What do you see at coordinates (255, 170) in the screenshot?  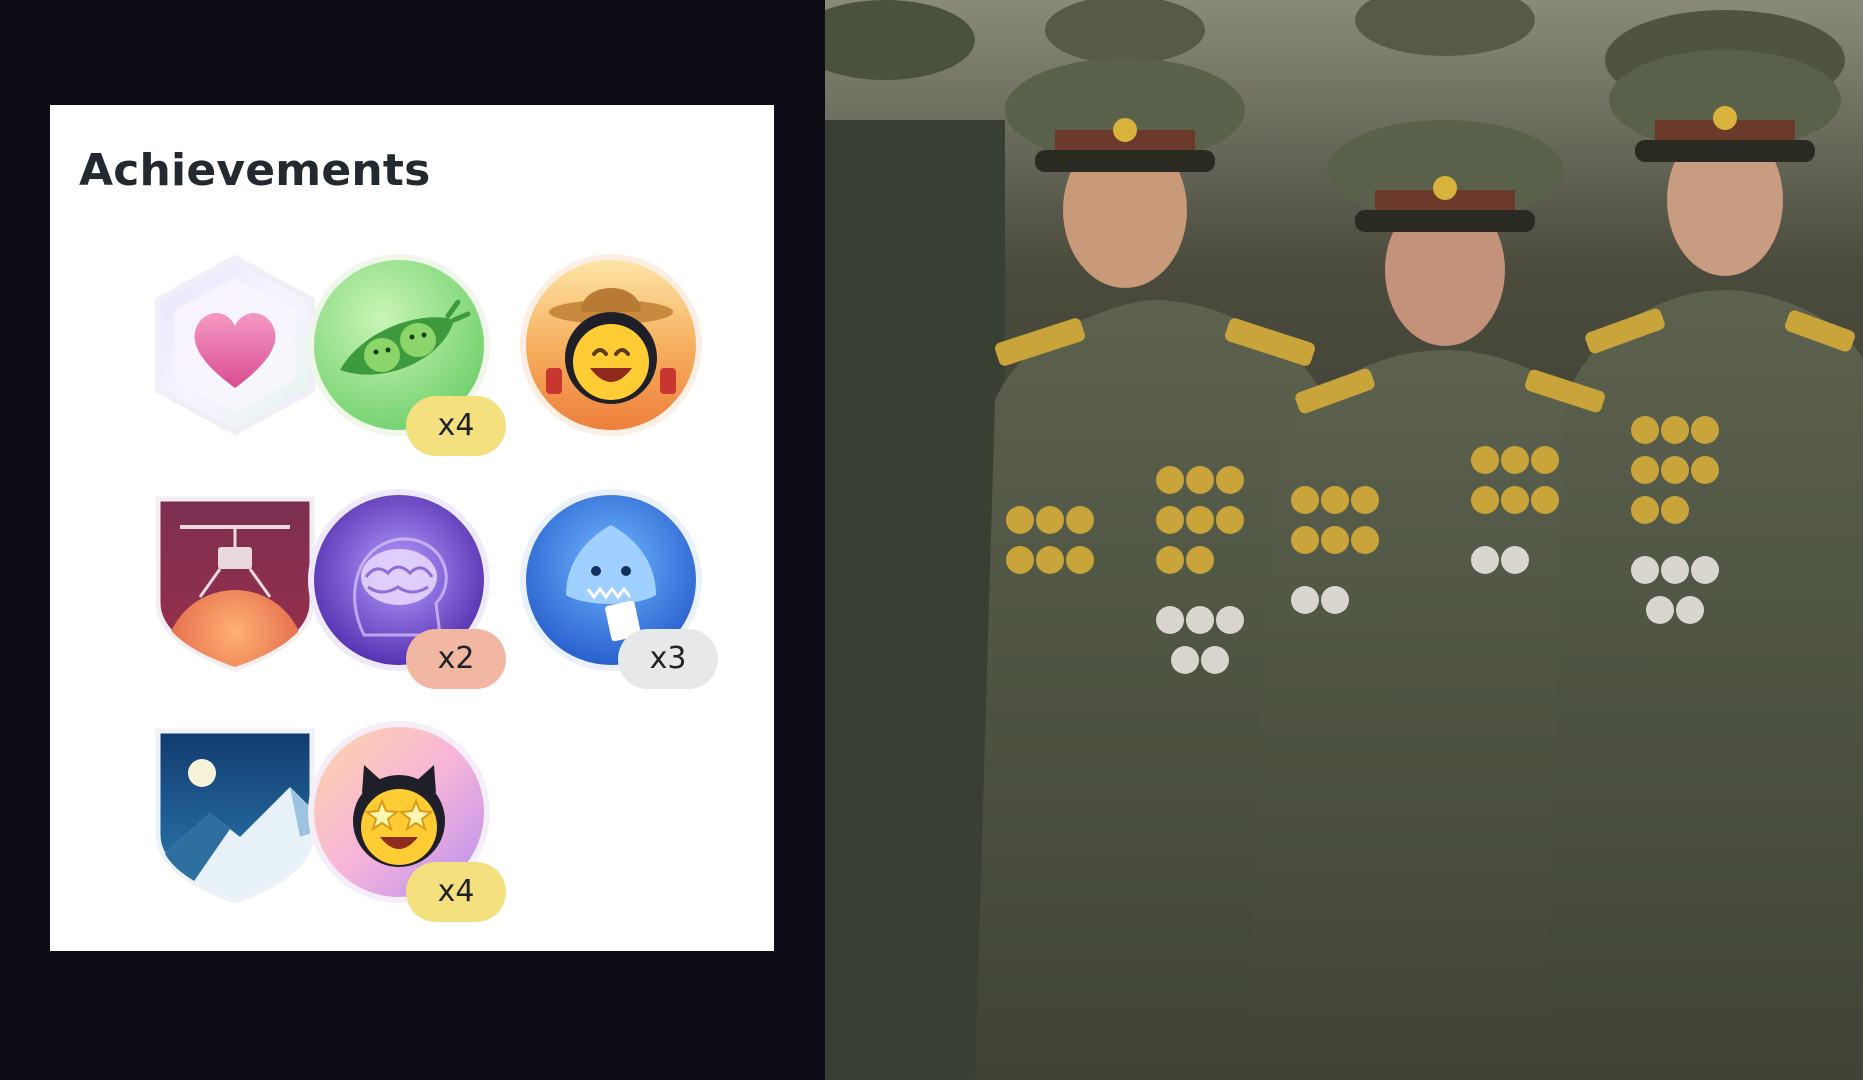 I see `achievements-title: Achievements` at bounding box center [255, 170].